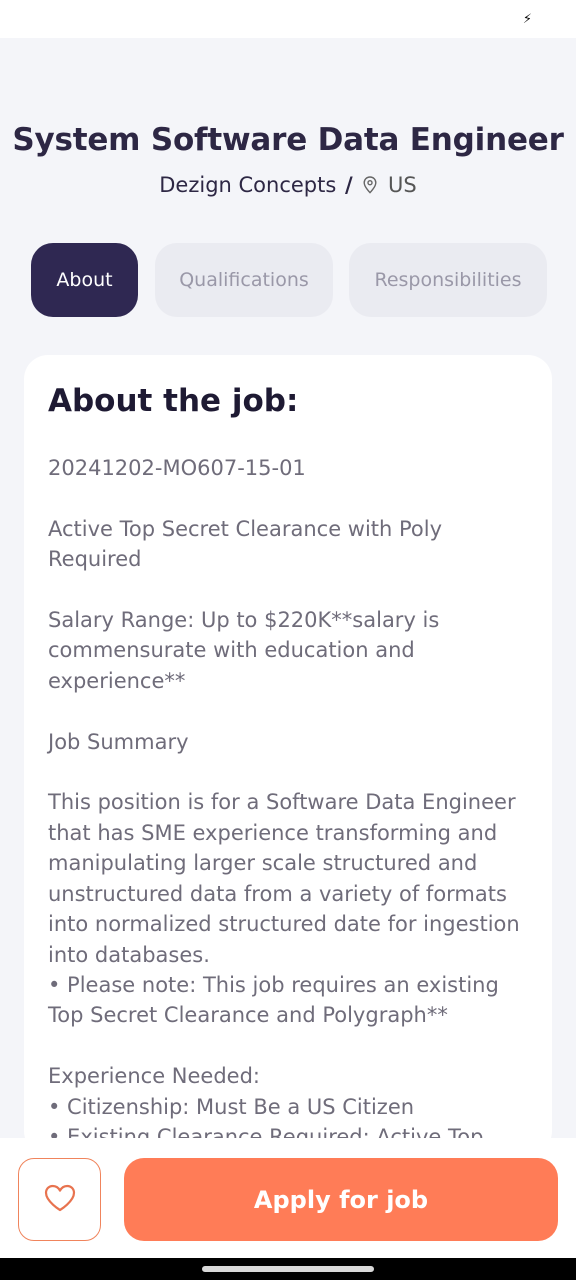 The image size is (576, 1280). I want to click on about-heading: About the job:, so click(173, 401).